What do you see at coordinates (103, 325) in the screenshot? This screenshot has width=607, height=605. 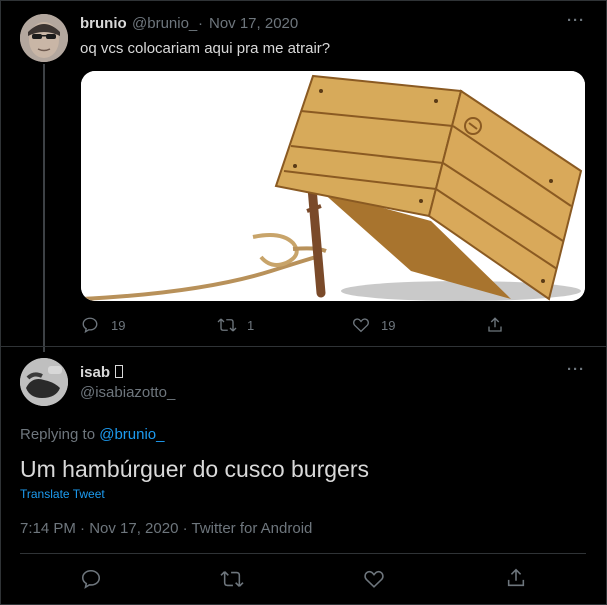 I see `reply-button: 19` at bounding box center [103, 325].